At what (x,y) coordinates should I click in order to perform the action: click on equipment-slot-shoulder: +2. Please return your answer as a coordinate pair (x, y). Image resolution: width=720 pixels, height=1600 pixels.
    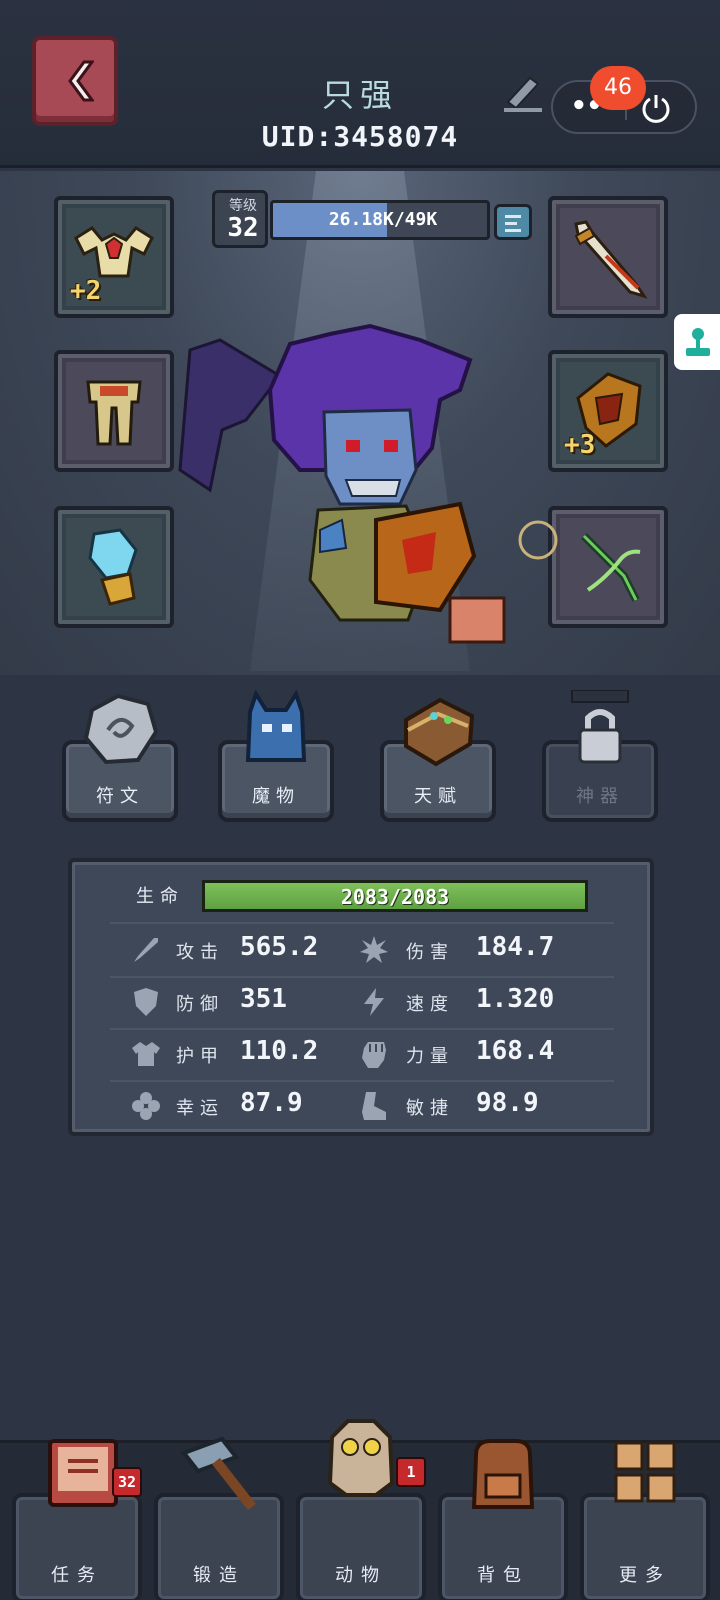
    Looking at the image, I should click on (114, 257).